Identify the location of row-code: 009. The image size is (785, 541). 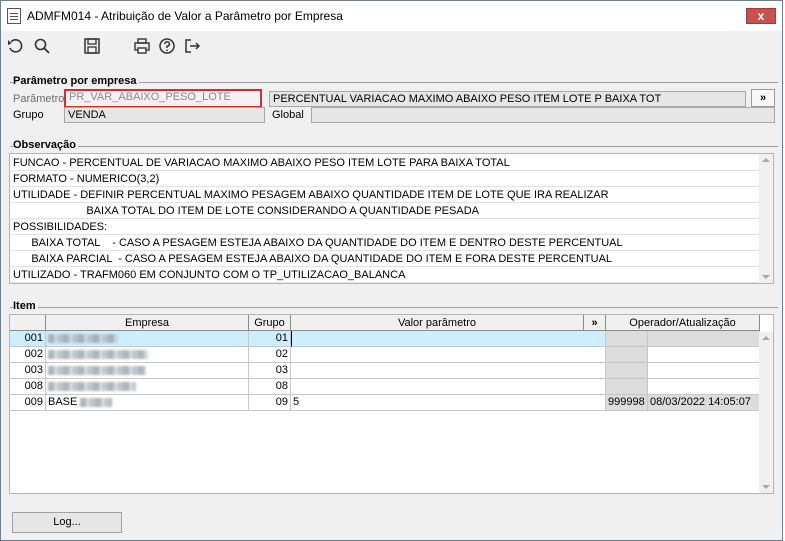
(28, 403).